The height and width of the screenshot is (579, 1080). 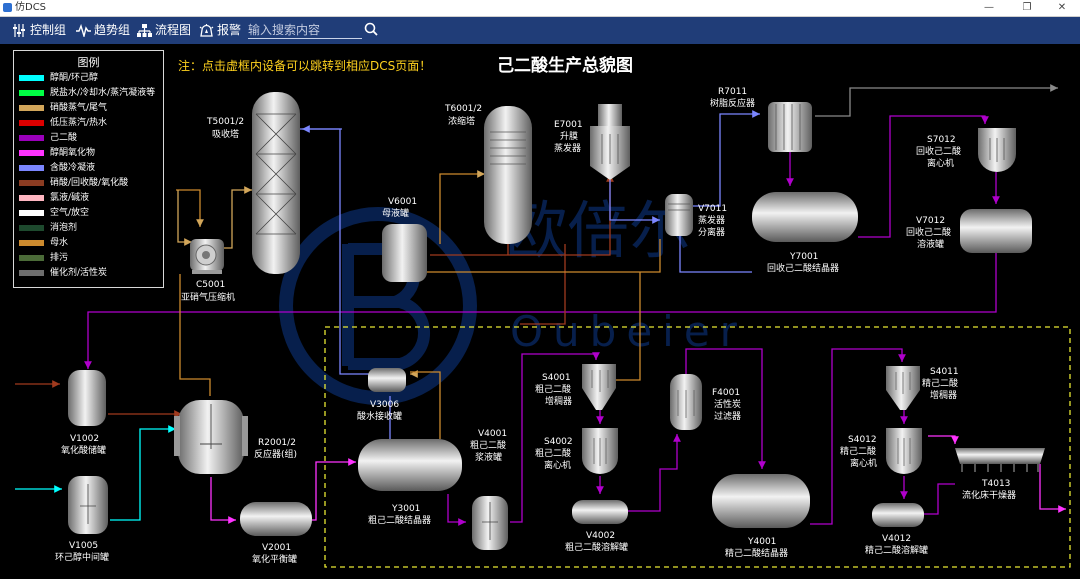 What do you see at coordinates (930, 244) in the screenshot?
I see `v7012-name2: 溶液罐` at bounding box center [930, 244].